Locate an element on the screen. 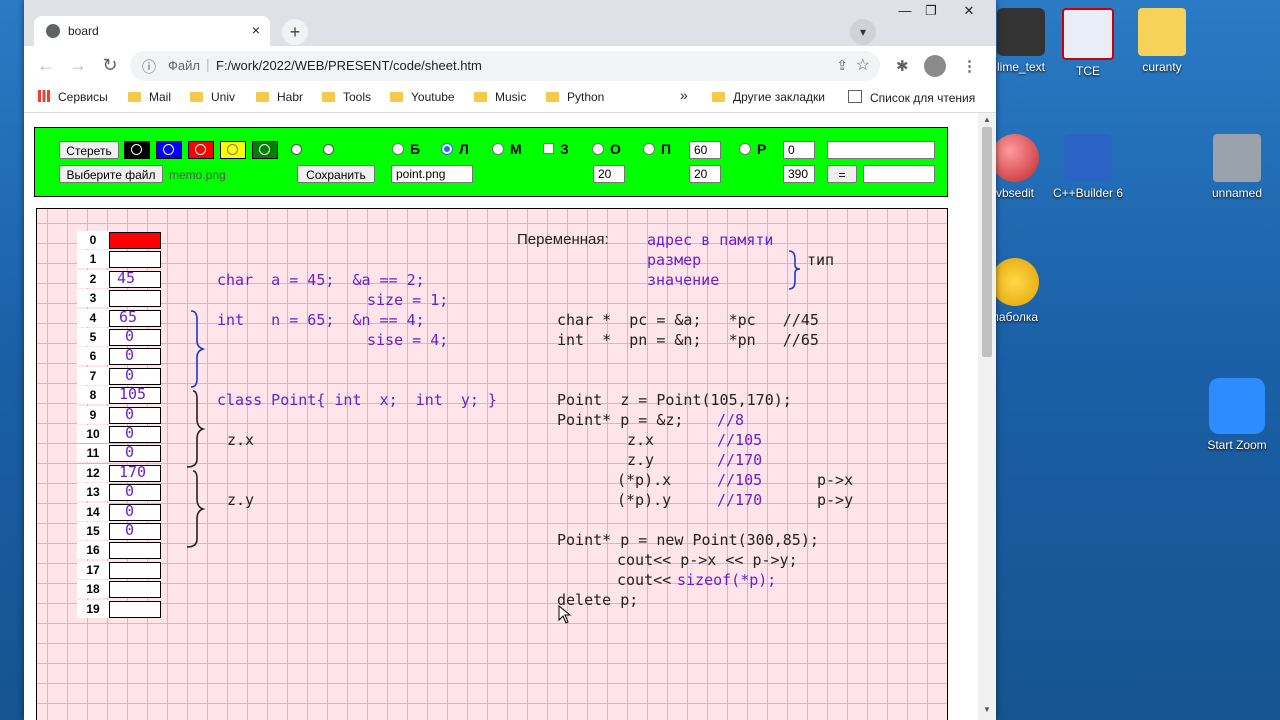  color-swatch-blue is located at coordinates (169, 150).